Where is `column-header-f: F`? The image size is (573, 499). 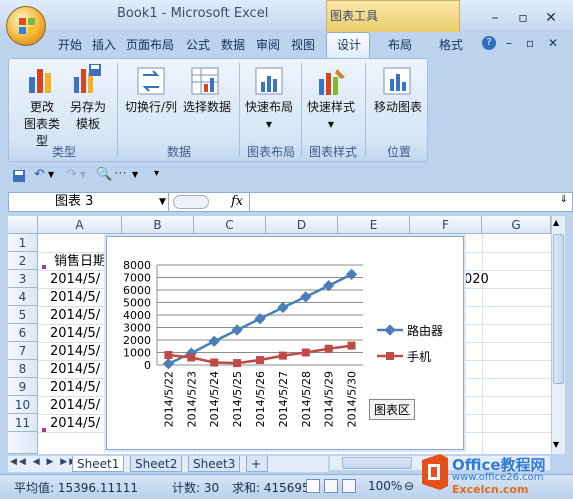 column-header-f: F is located at coordinates (446, 225).